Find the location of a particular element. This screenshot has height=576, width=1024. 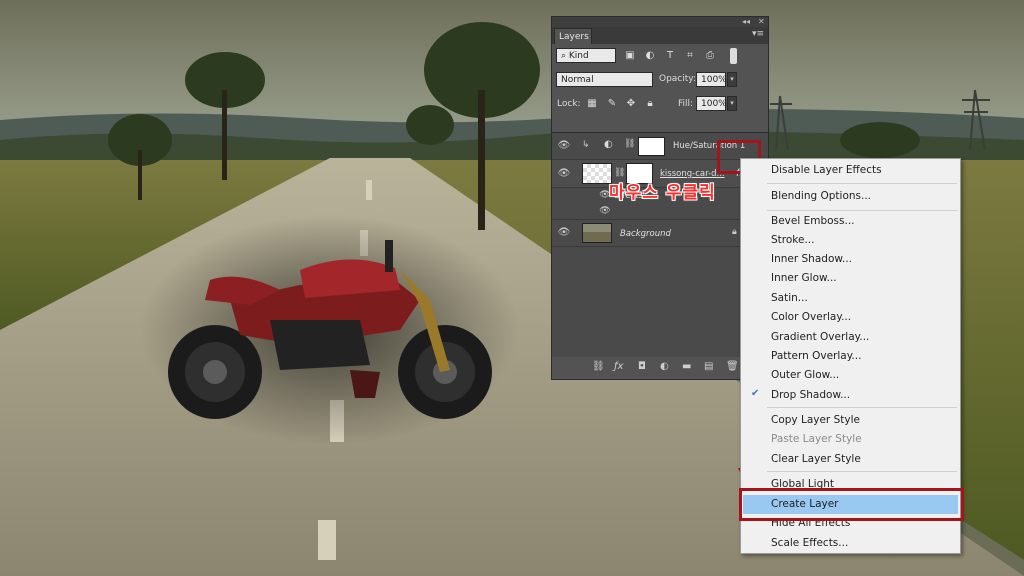

shape-filter-icon: ⌗ is located at coordinates (690, 56).